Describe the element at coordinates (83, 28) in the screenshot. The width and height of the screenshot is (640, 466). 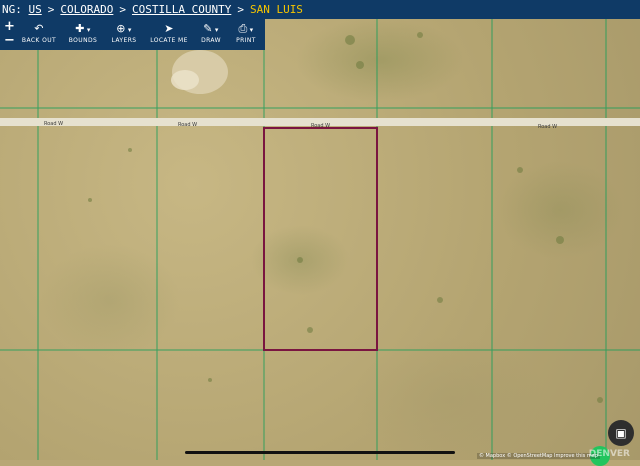
I see `puzzle-icon: ✚ ▾` at that location.